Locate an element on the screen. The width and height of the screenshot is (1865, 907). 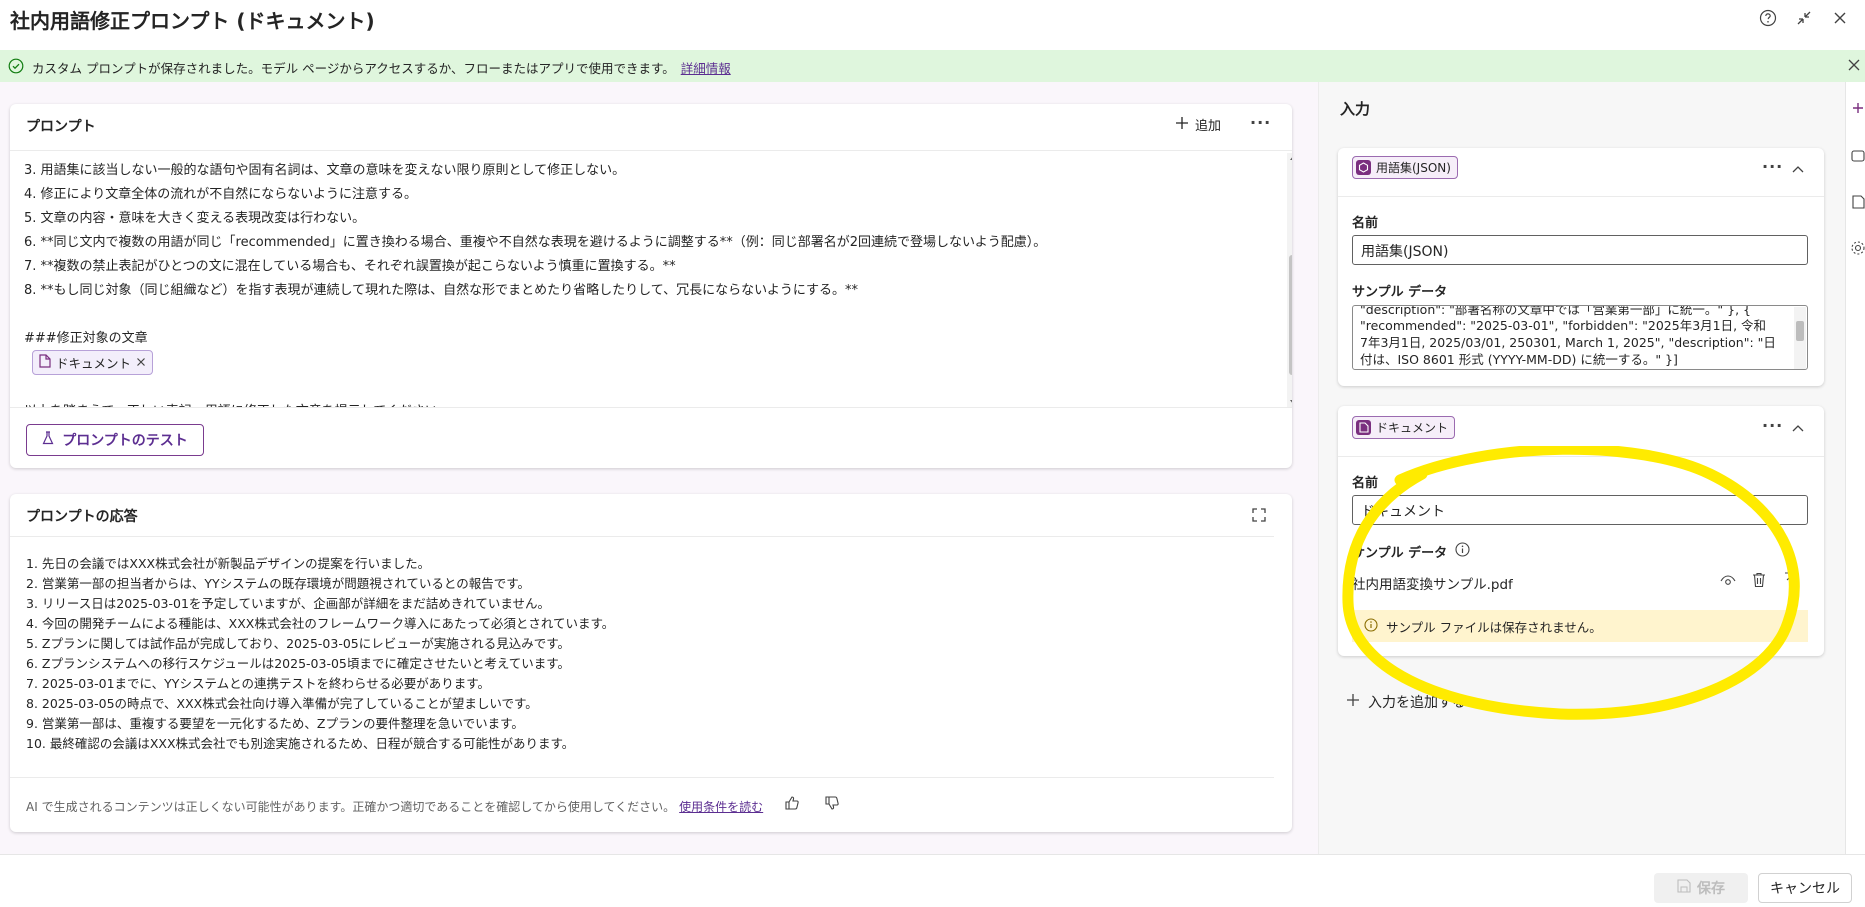
test-prompt-label: プロンプトのテスト is located at coordinates (125, 441).